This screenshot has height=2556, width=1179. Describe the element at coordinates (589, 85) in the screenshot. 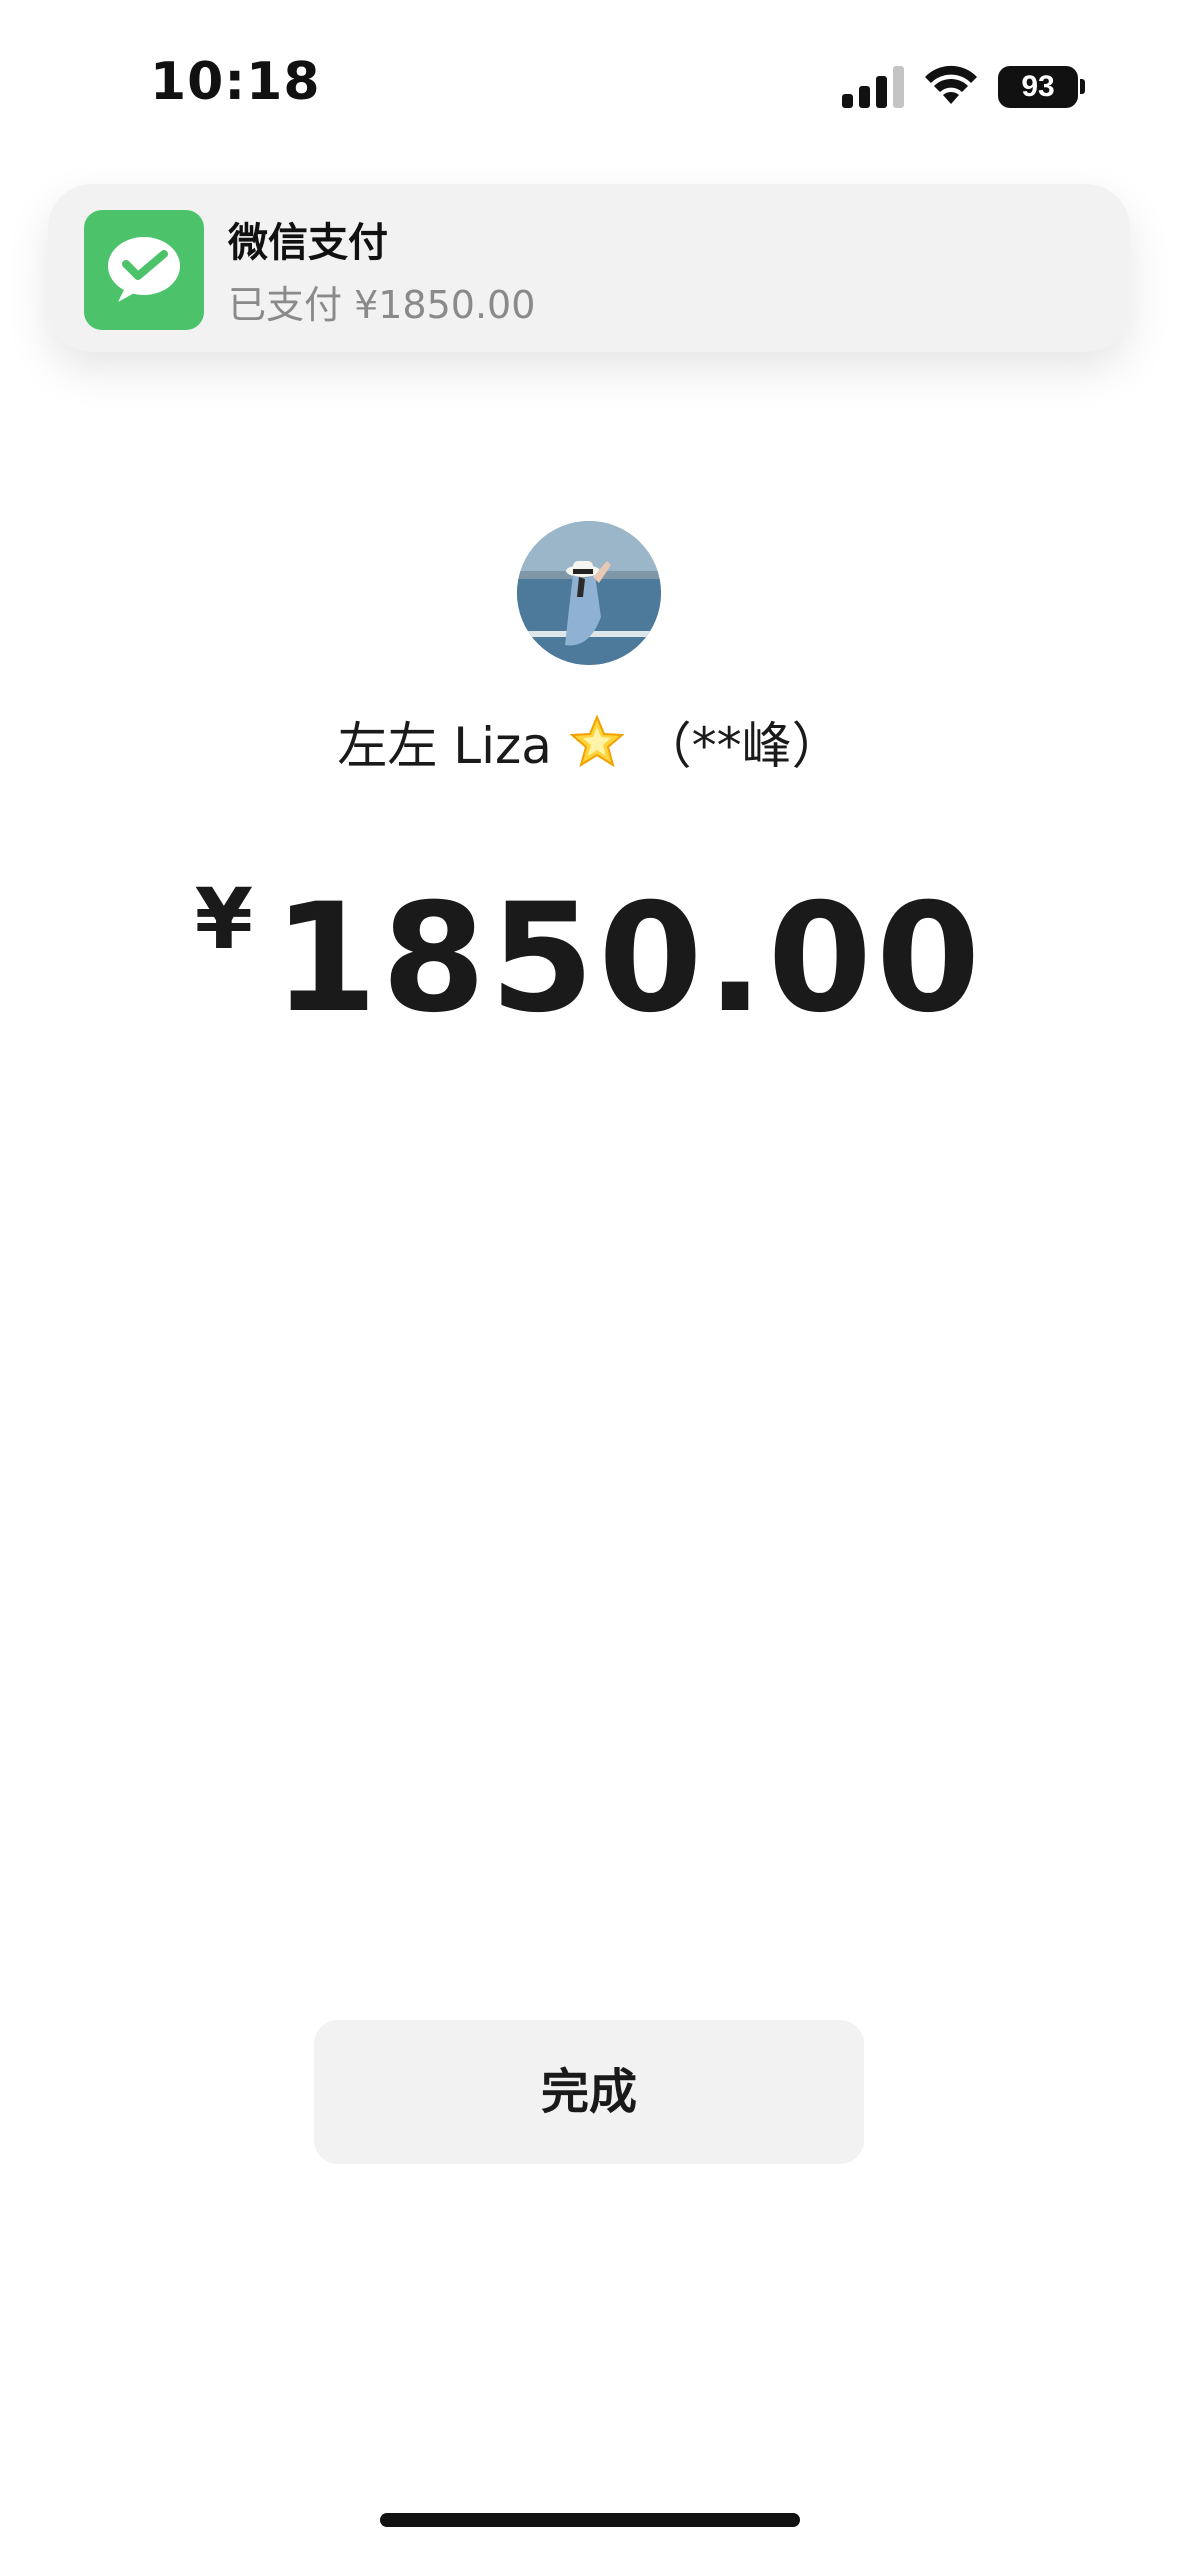

I see `status-bar: 10:18 93` at that location.